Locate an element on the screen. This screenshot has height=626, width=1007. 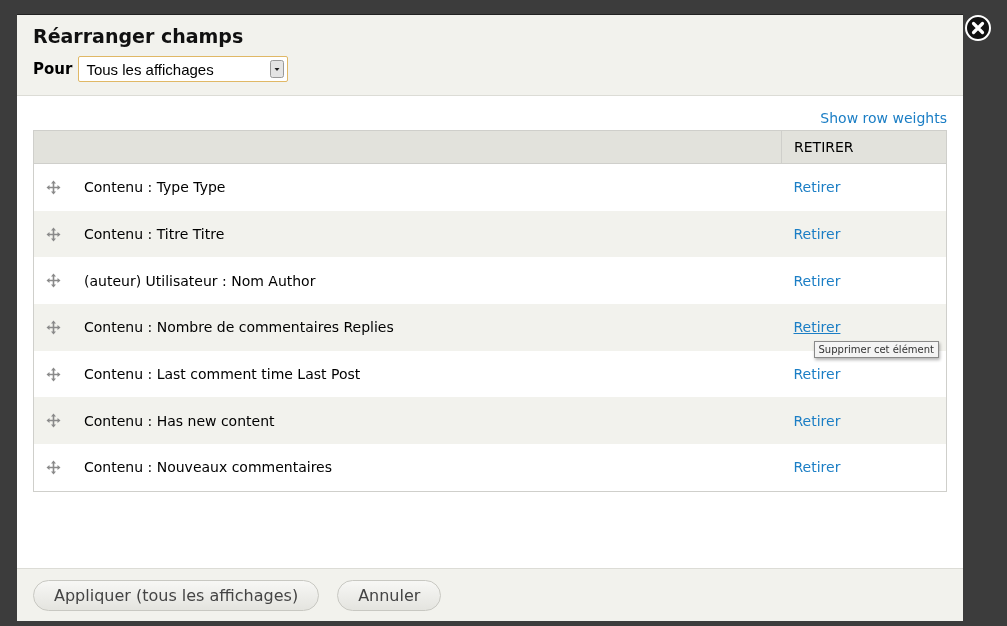
cancel-button: Annuler is located at coordinates (389, 595).